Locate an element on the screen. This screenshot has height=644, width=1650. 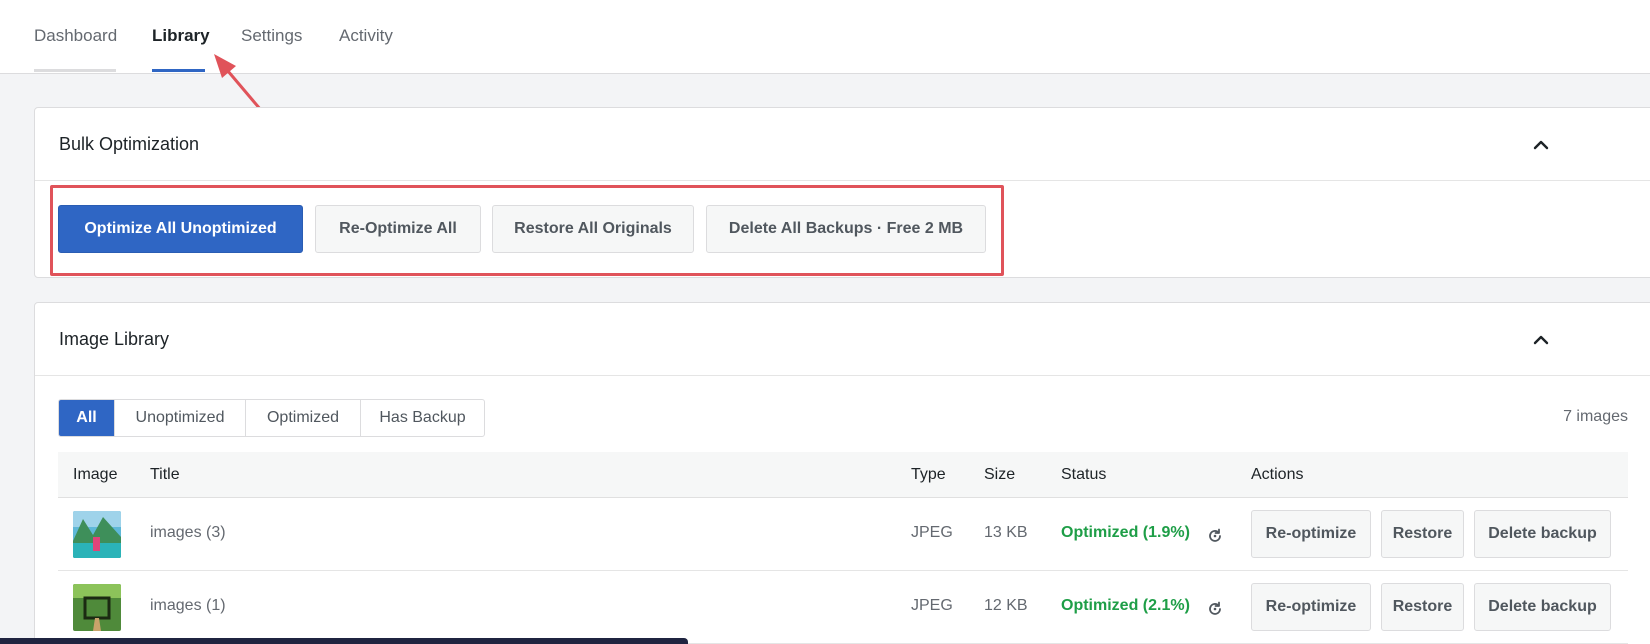
tab-library-label: Library is located at coordinates (181, 35).